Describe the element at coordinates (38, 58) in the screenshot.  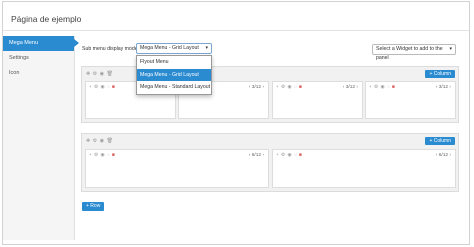
I see `sidebar-item-settings: Settings` at that location.